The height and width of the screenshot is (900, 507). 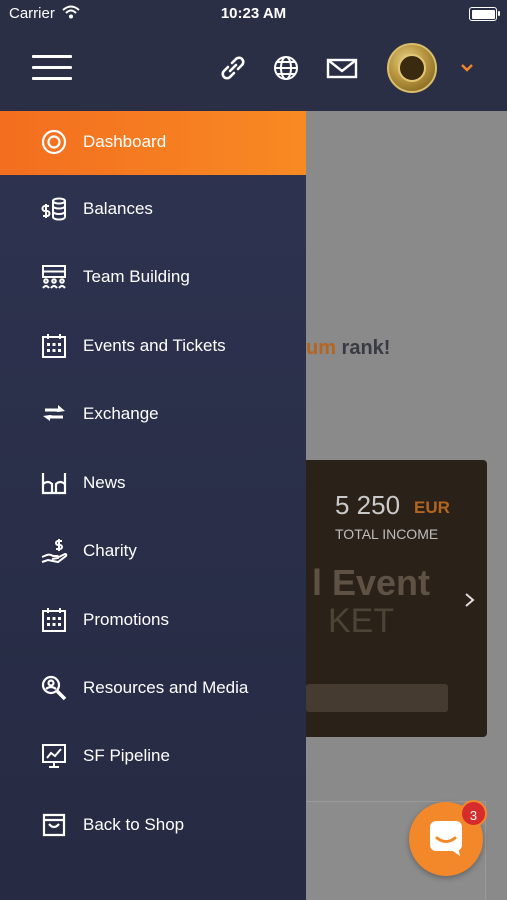 I want to click on menu-item-promotions: Promotions, so click(x=153, y=621).